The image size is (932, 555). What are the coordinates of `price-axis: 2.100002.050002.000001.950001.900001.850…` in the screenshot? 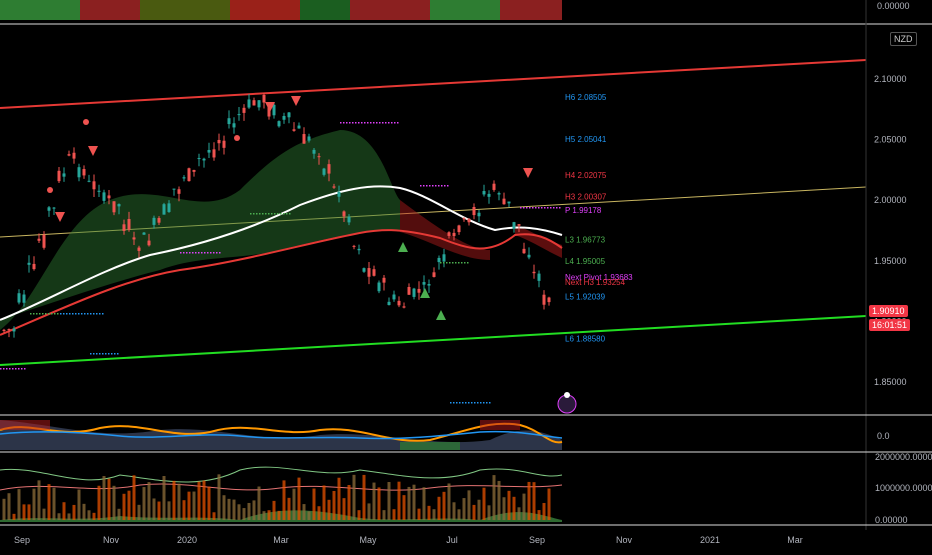 It's located at (890, 230).